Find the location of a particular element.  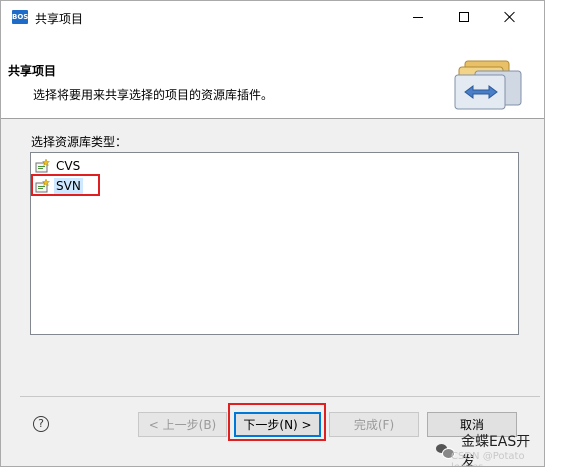

app-icon: BOS is located at coordinates (20, 17).